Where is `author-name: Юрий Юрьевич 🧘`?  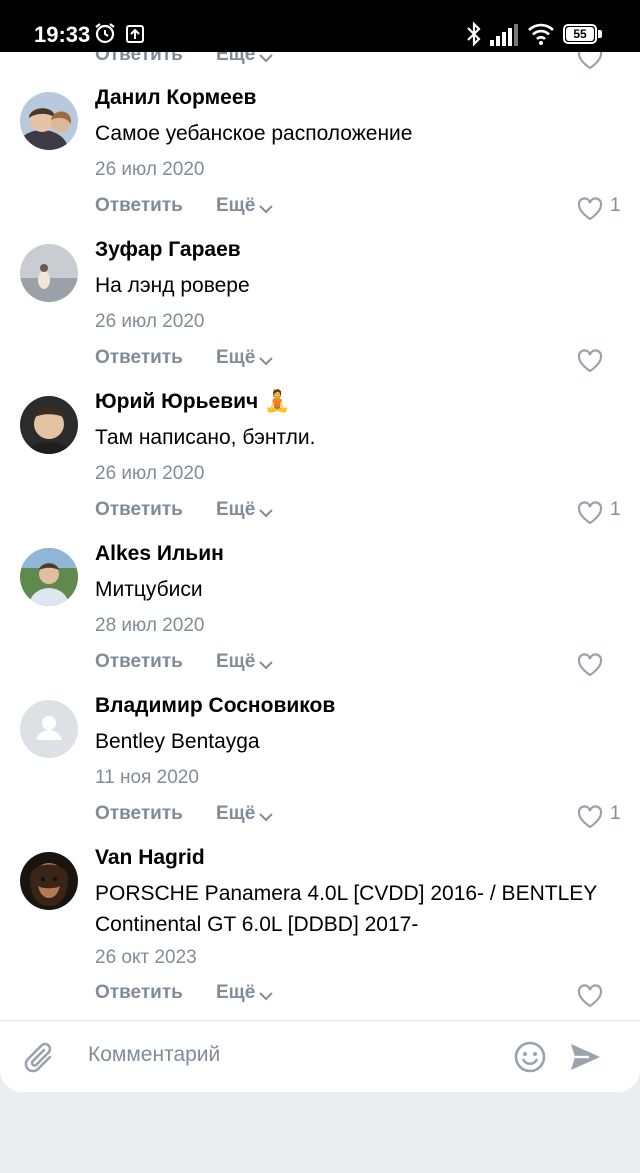 author-name: Юрий Юрьевич 🧘 is located at coordinates (192, 402).